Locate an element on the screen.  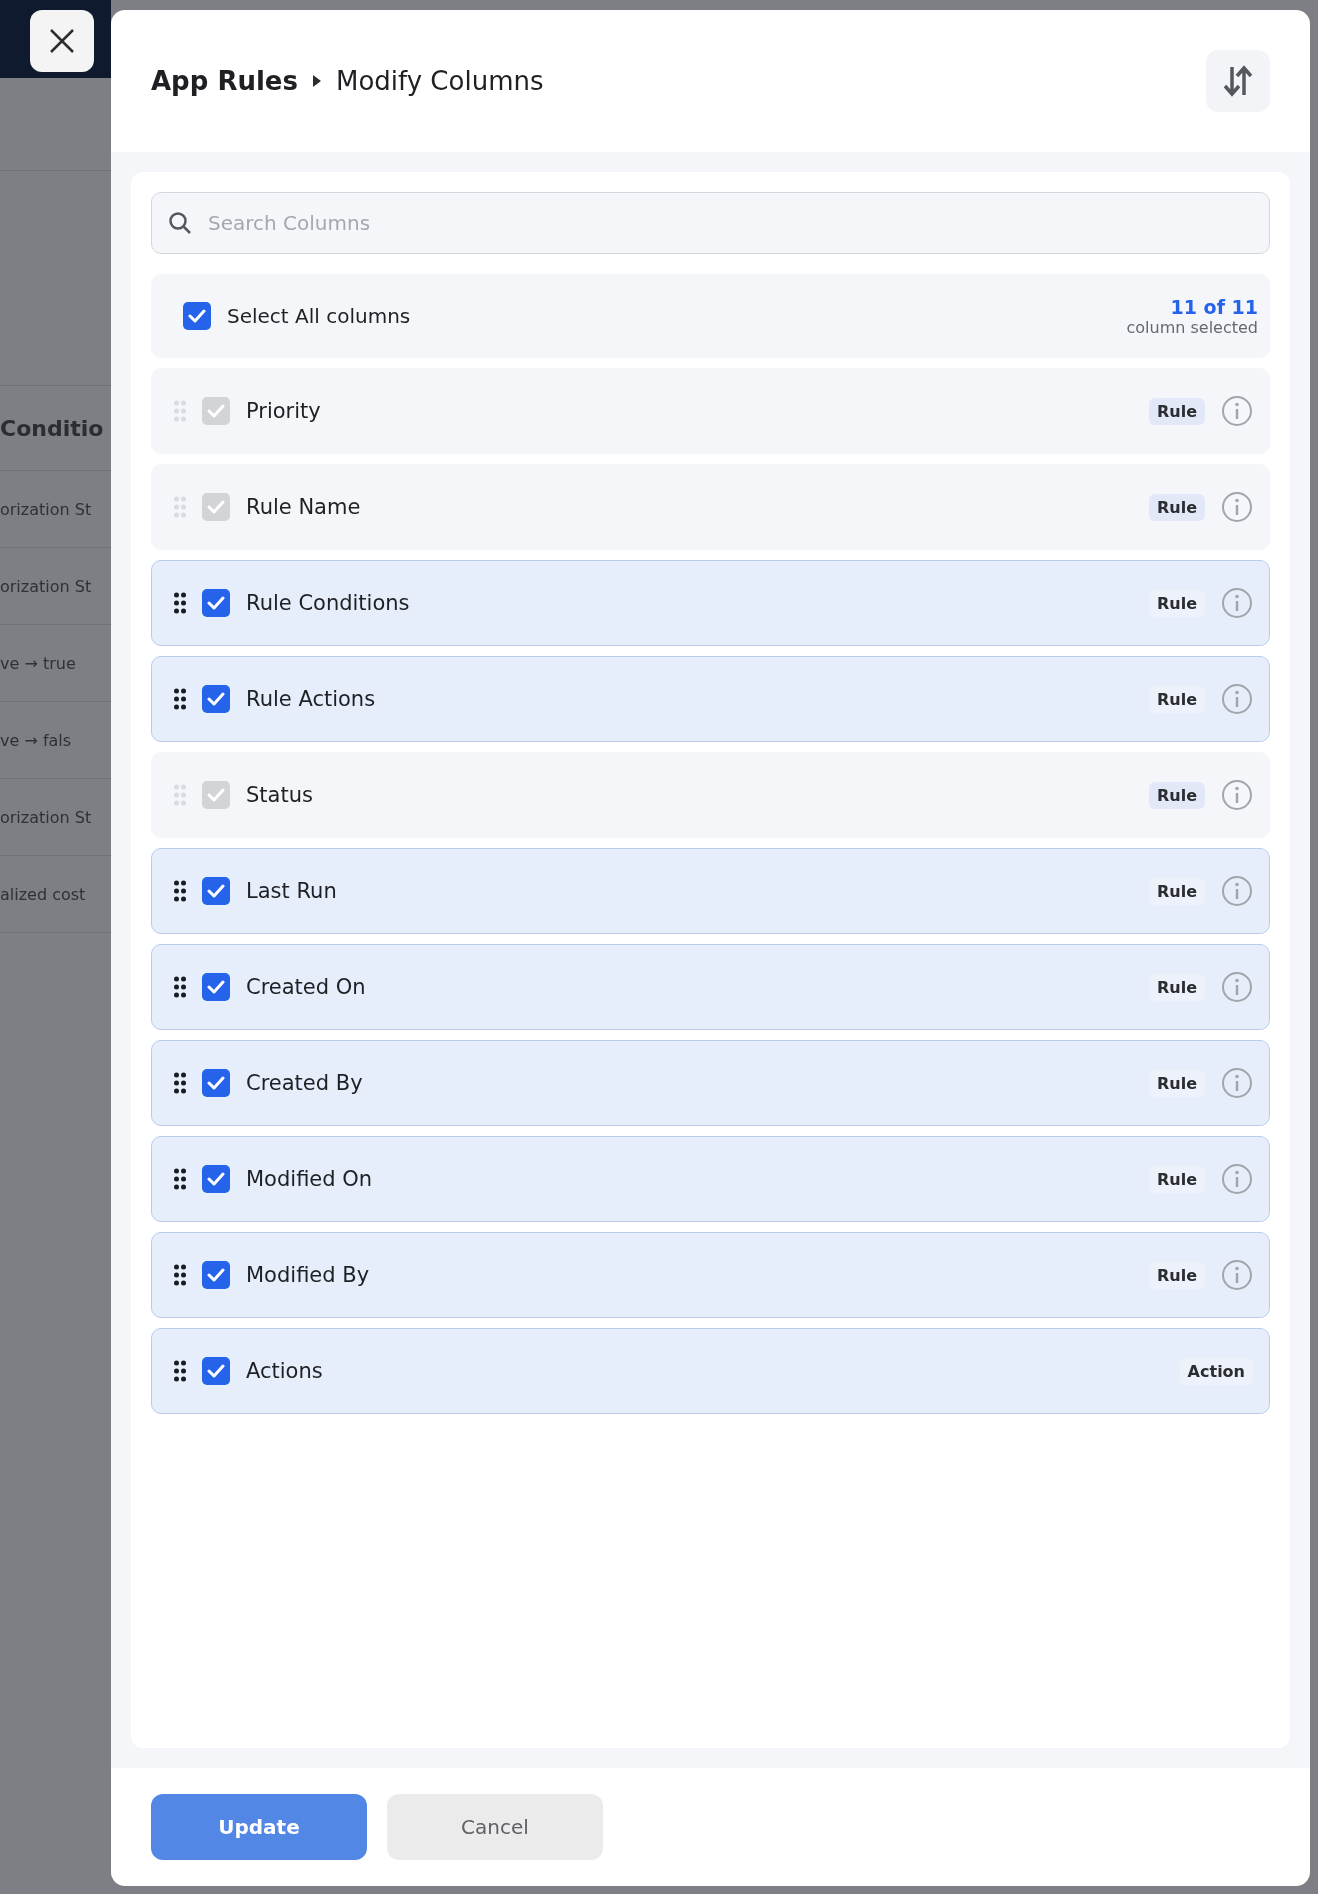
column-row: Modified On Rule is located at coordinates (710, 1179).